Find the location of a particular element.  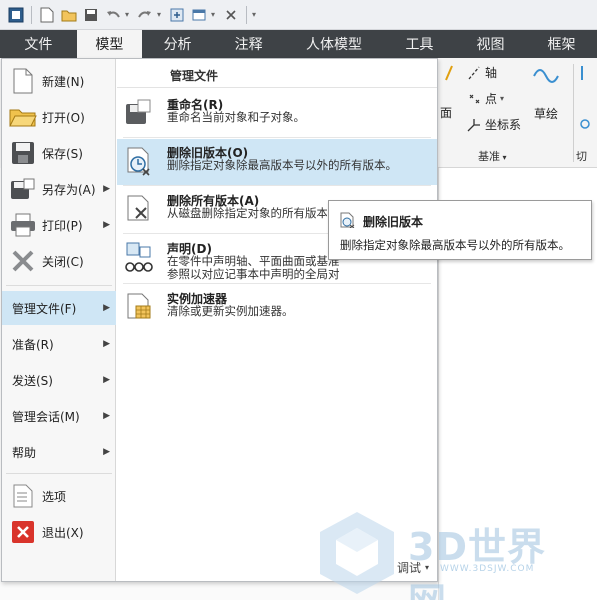

point-icon is located at coordinates (474, 98).